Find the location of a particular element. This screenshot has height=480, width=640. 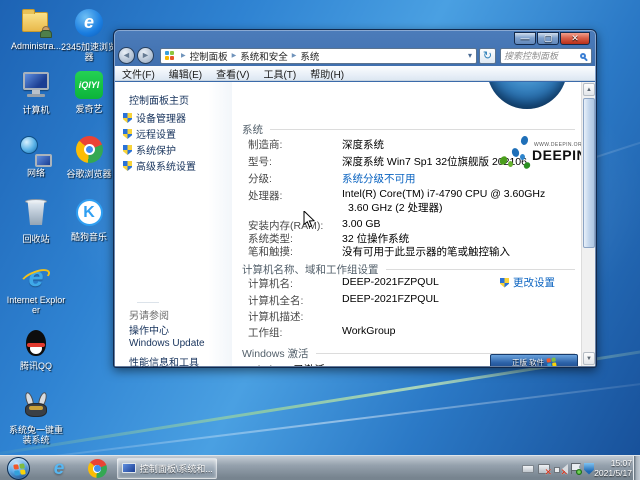

input-indicator-icon is located at coordinates (528, 468).